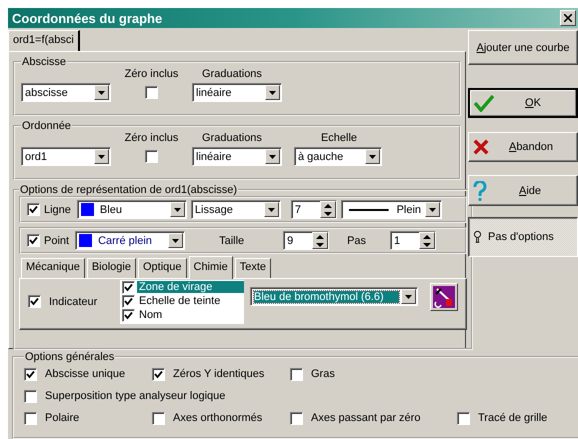  Describe the element at coordinates (339, 138) in the screenshot. I see `scale-label: Echelle` at that location.